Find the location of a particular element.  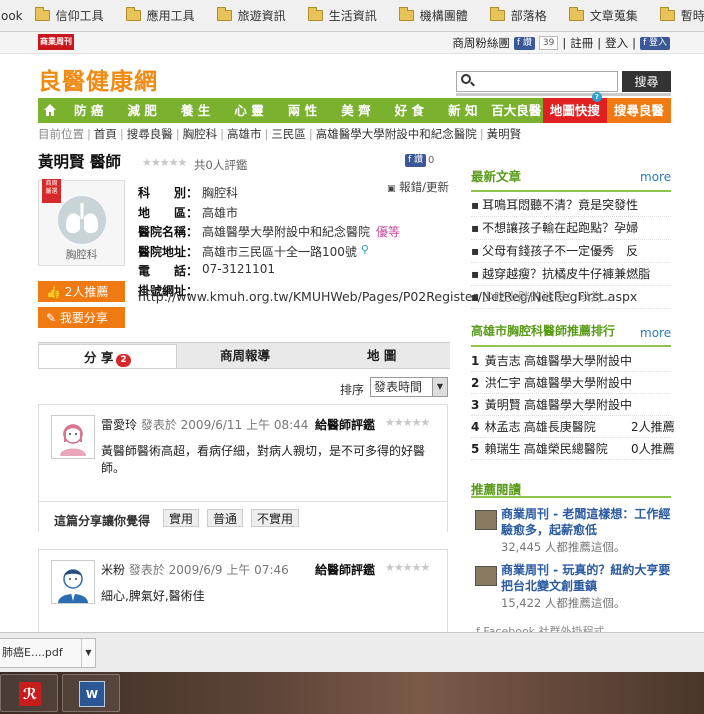

register-link: 註冊 is located at coordinates (581, 43).